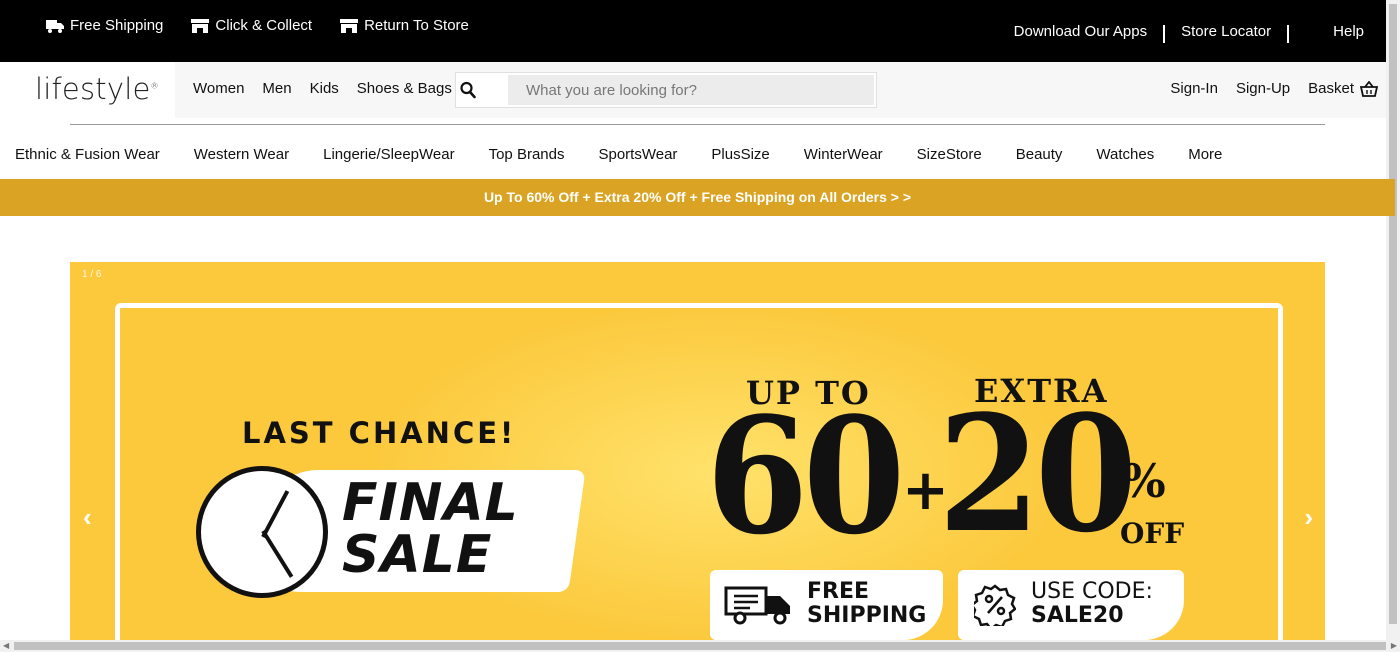 Image resolution: width=1400 pixels, height=652 pixels. Describe the element at coordinates (1125, 154) in the screenshot. I see `category-watches: Watches` at that location.